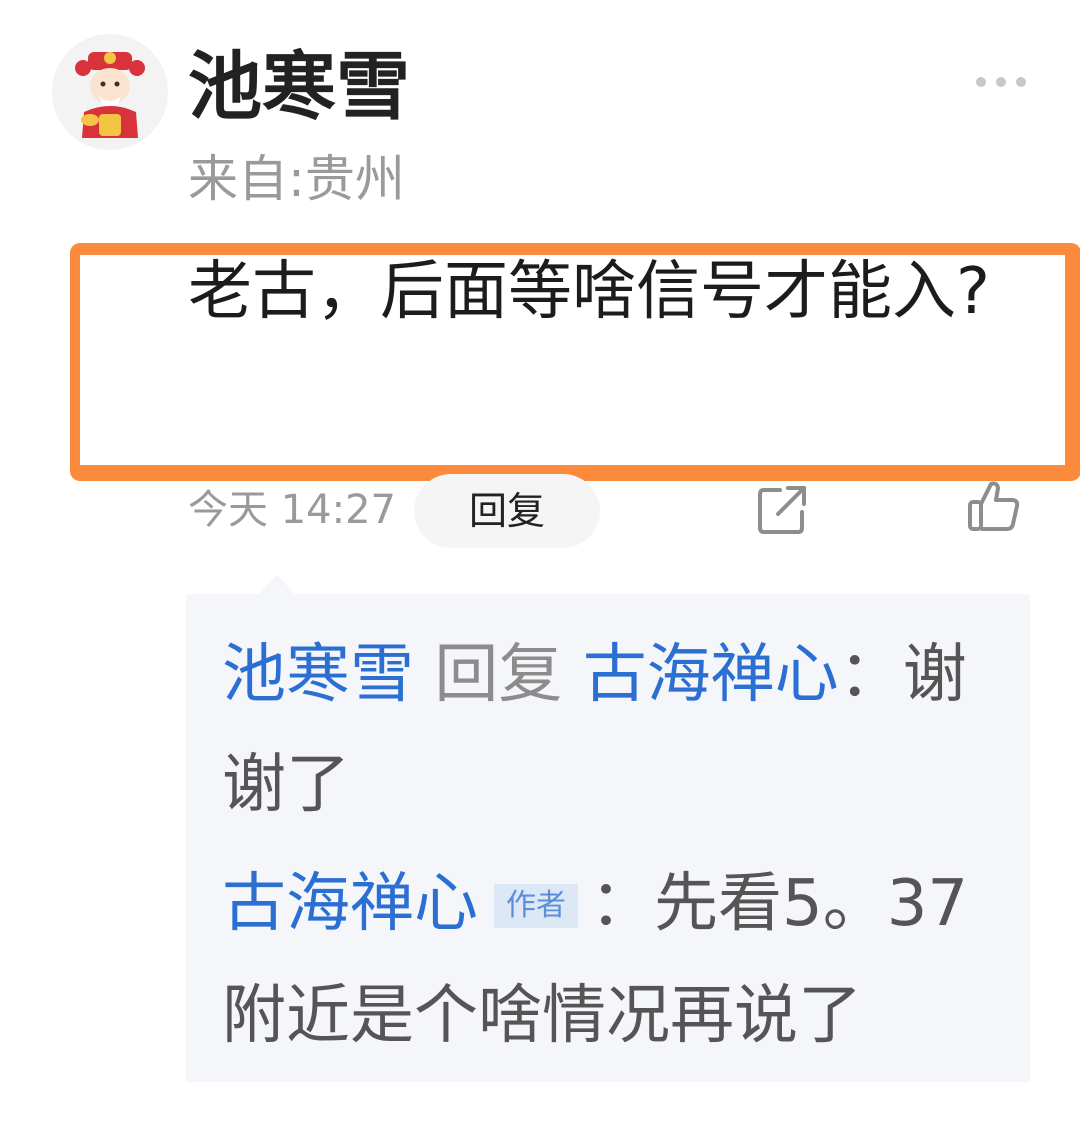 This screenshot has height=1125, width=1080. Describe the element at coordinates (318, 675) in the screenshot. I see `reply-author: 池寒雪` at that location.